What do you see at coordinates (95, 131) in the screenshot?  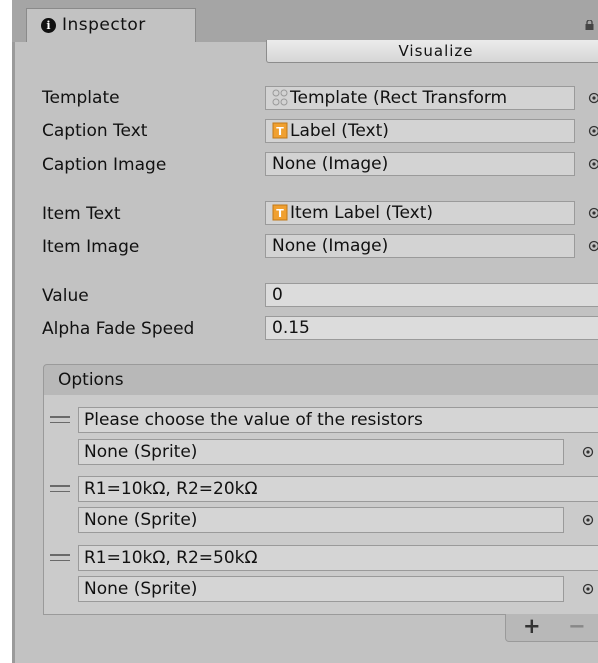 I see `caption-text-label: Caption Text` at bounding box center [95, 131].